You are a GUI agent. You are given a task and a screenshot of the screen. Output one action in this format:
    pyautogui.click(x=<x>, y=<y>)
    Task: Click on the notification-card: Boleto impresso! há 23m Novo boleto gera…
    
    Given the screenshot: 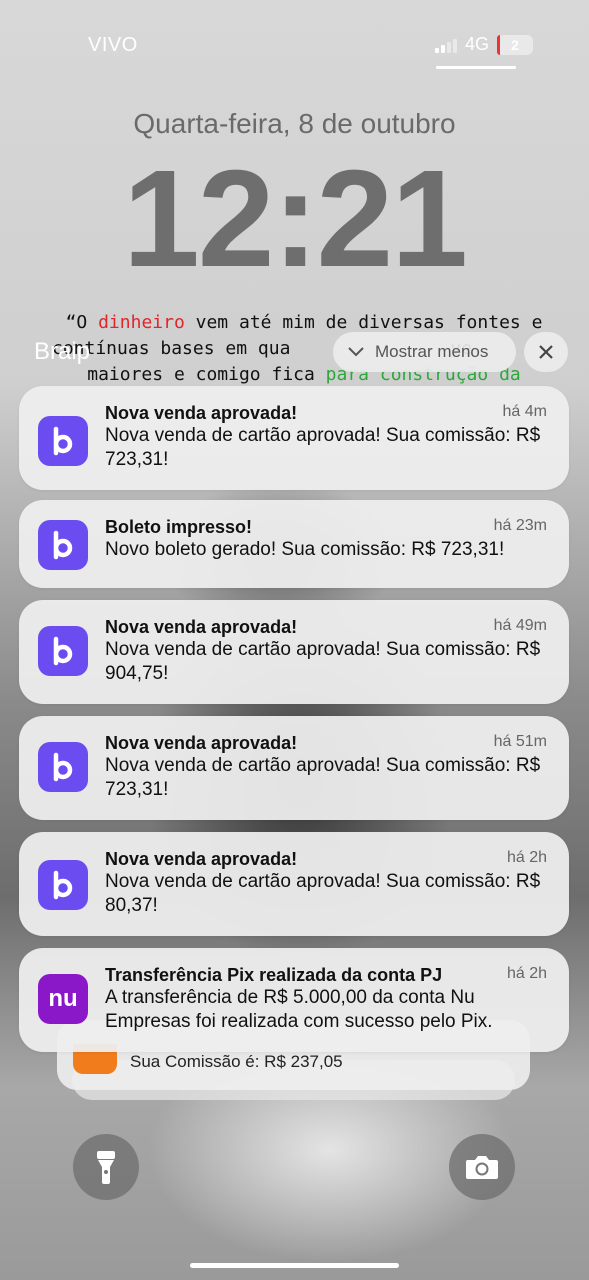 What is the action you would take?
    pyautogui.click(x=294, y=544)
    